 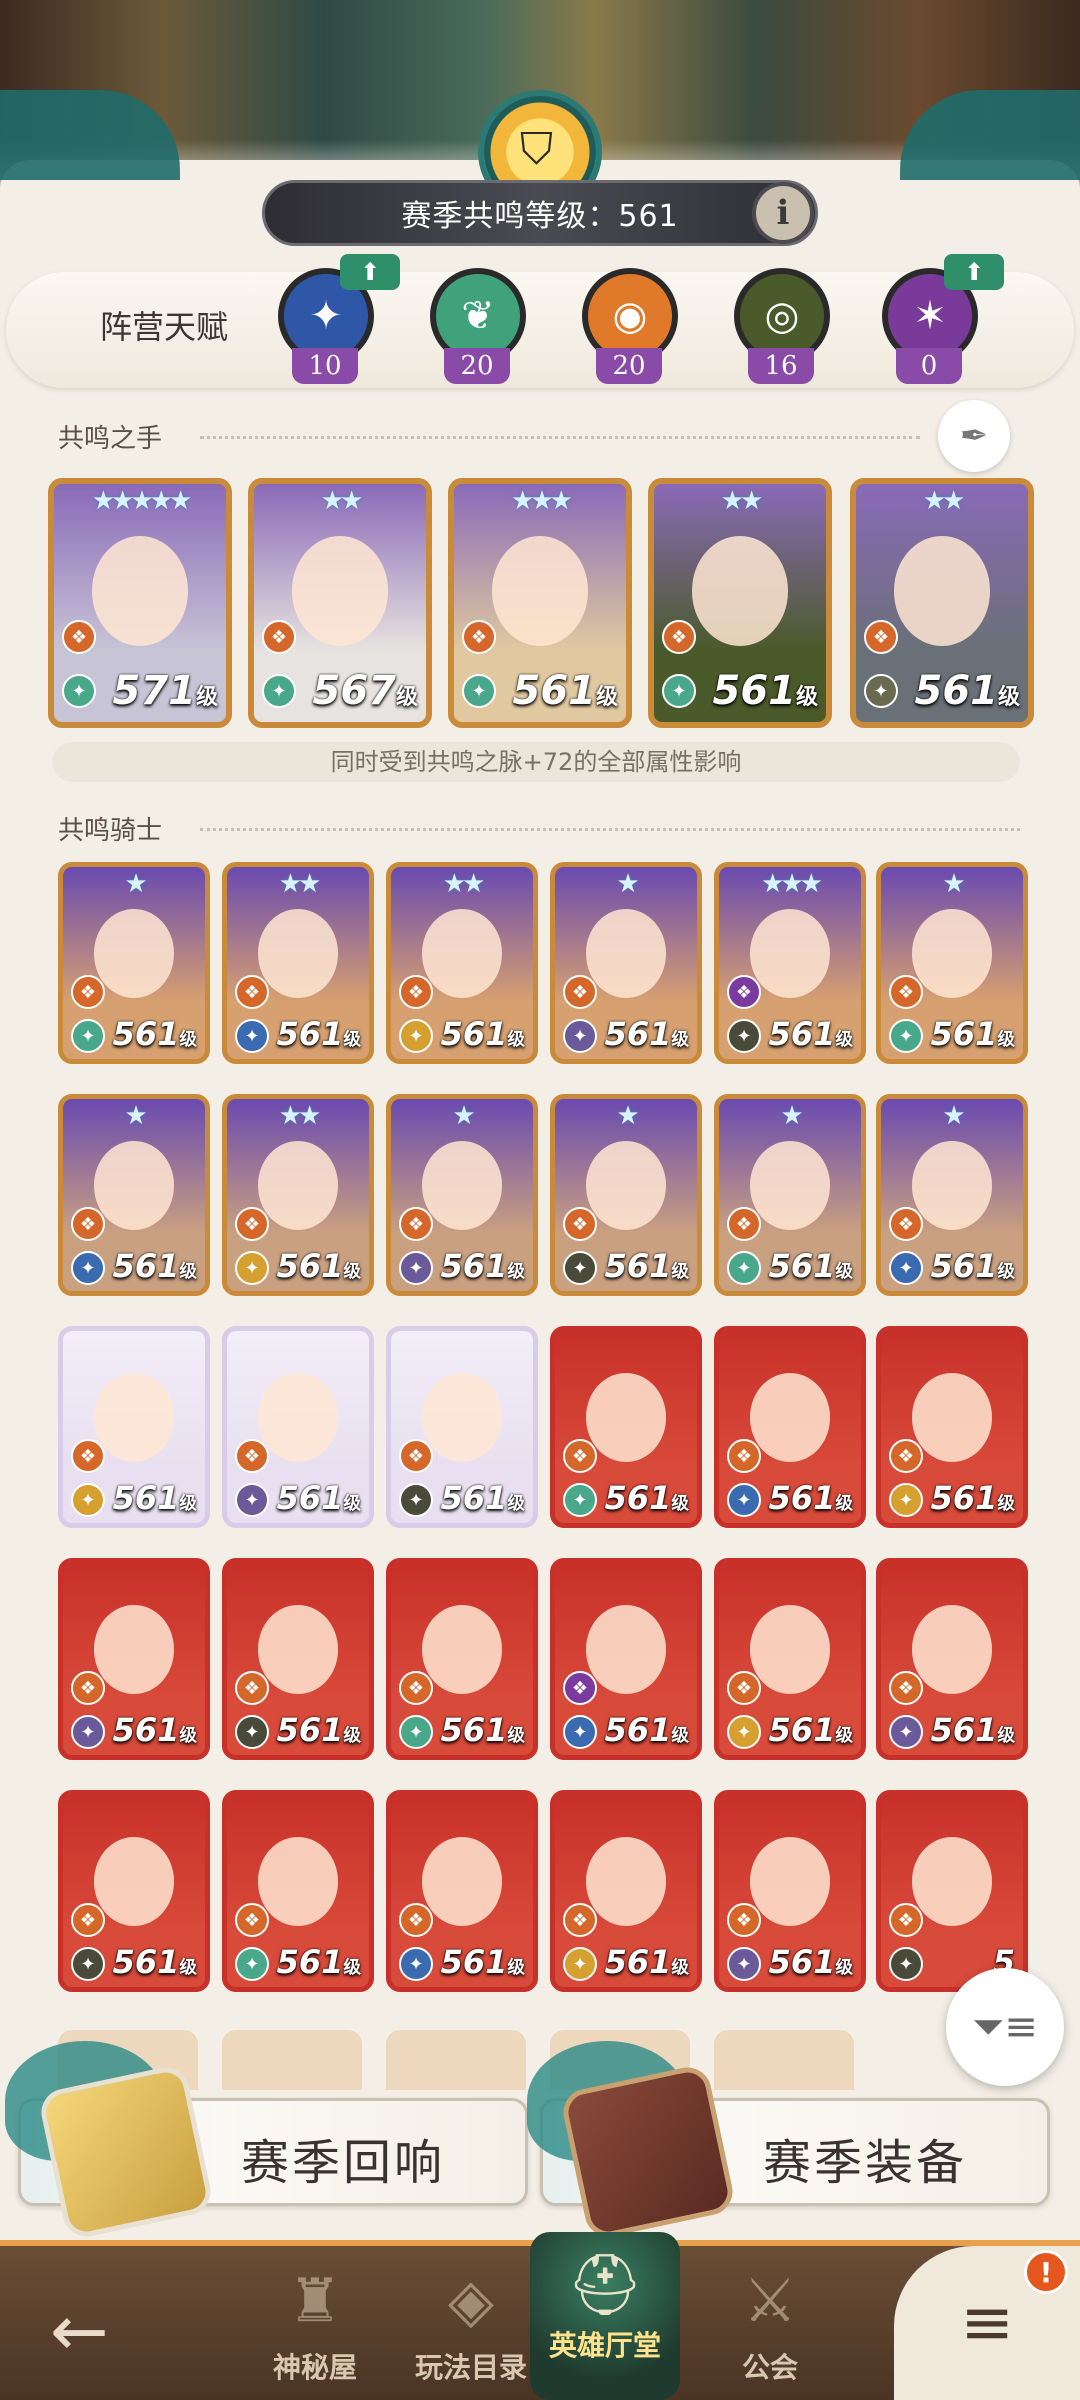 What do you see at coordinates (266, 2141) in the screenshot?
I see `season-echo-button: 赛季回响` at bounding box center [266, 2141].